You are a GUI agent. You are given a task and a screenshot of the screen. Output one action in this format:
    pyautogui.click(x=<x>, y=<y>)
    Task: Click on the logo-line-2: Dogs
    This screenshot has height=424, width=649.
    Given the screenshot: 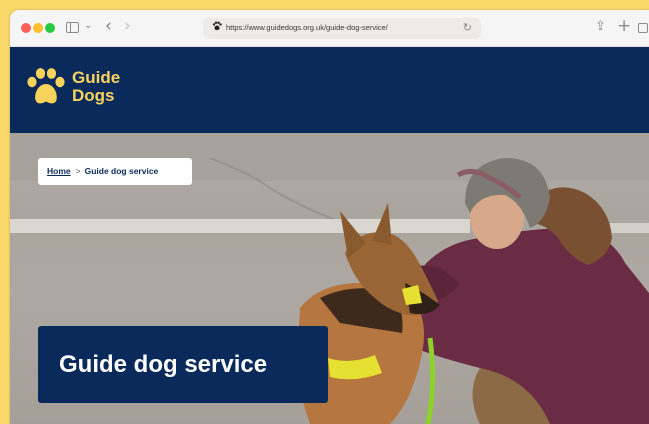 What is the action you would take?
    pyautogui.click(x=93, y=95)
    